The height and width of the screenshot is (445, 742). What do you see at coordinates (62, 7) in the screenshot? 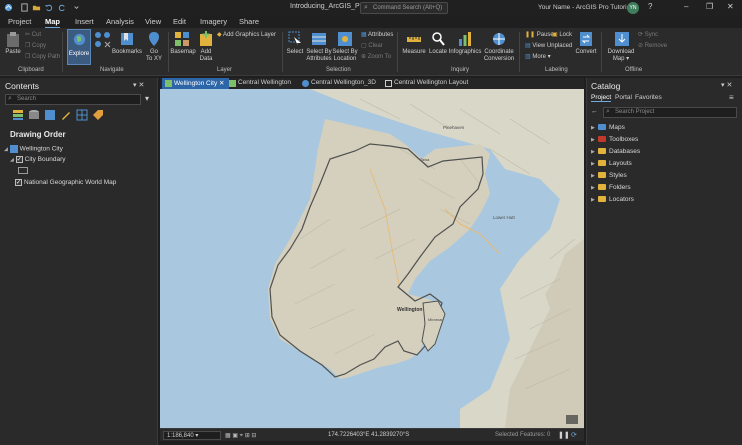
I see `redo-icon` at bounding box center [62, 7].